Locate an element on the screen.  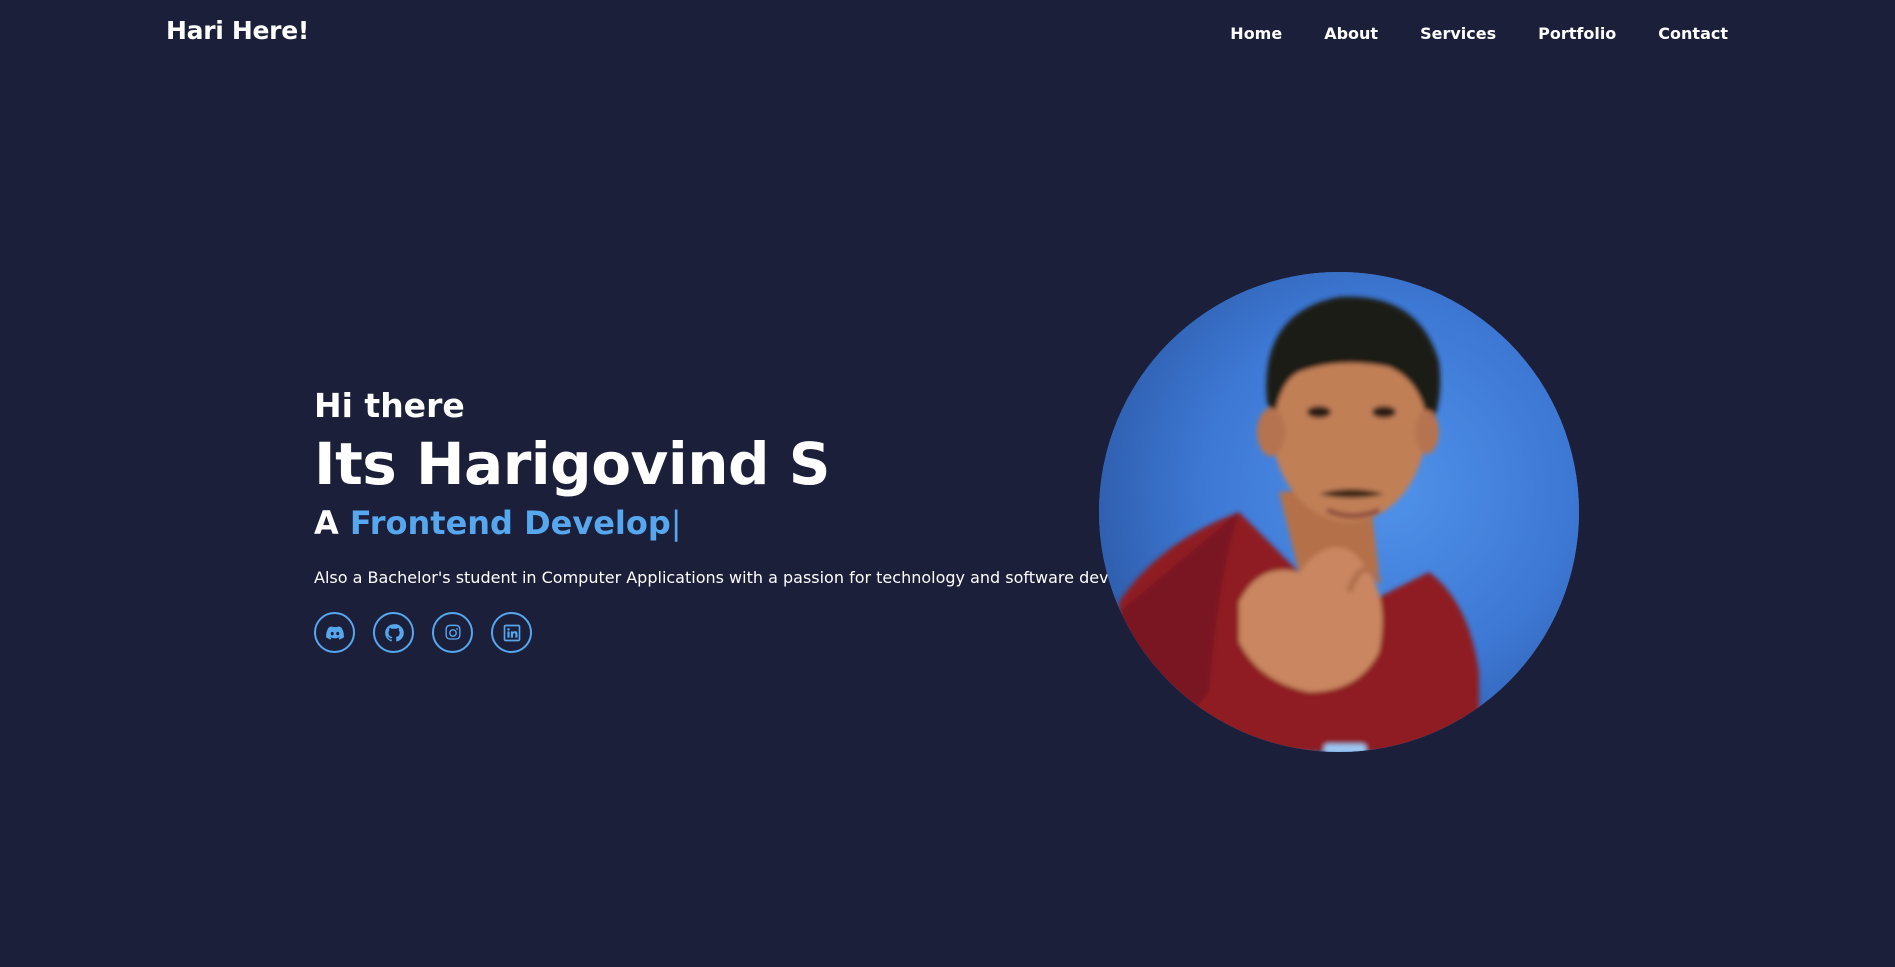
social-links is located at coordinates (714, 632).